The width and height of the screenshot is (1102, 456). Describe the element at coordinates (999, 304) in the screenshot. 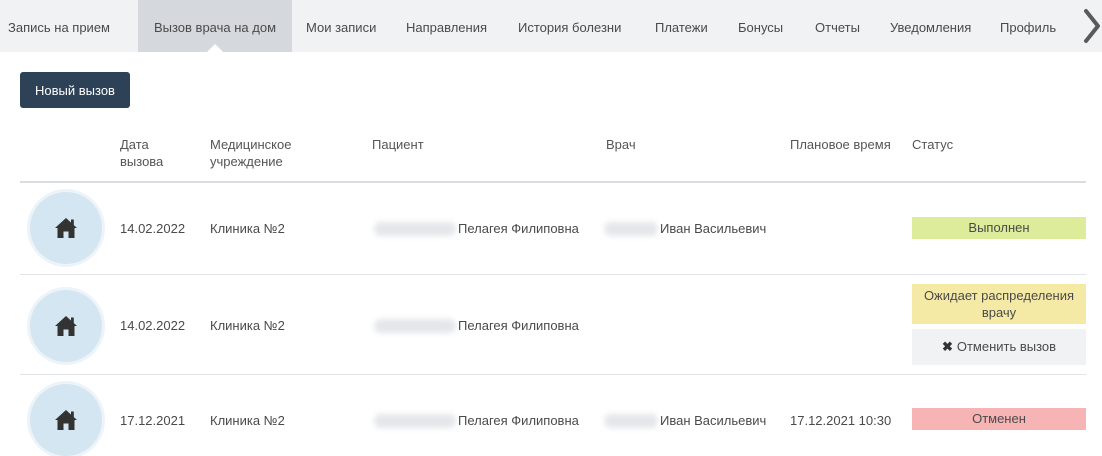

I see `status-badge: Ожидает распределения врачу` at that location.